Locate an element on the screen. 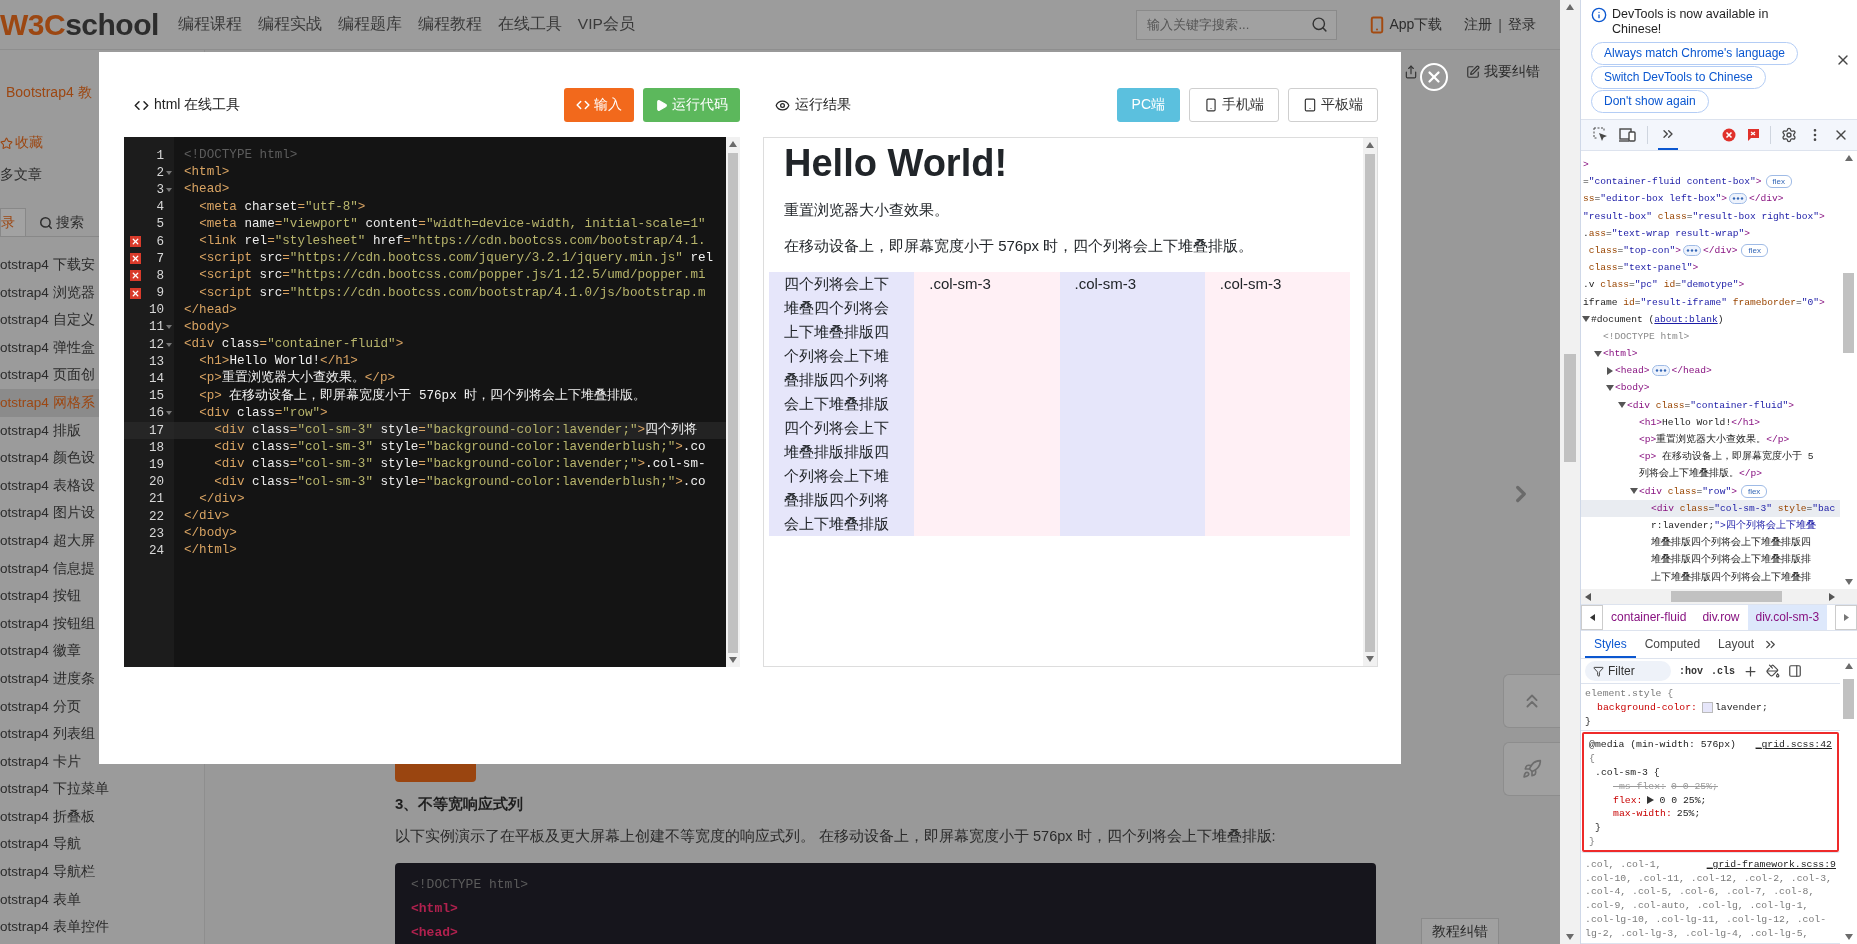  code-line: <script src="https://cdn.bootcss.com/jquery/3.2.1/jquery.min.js" rel is located at coordinates (456, 259).